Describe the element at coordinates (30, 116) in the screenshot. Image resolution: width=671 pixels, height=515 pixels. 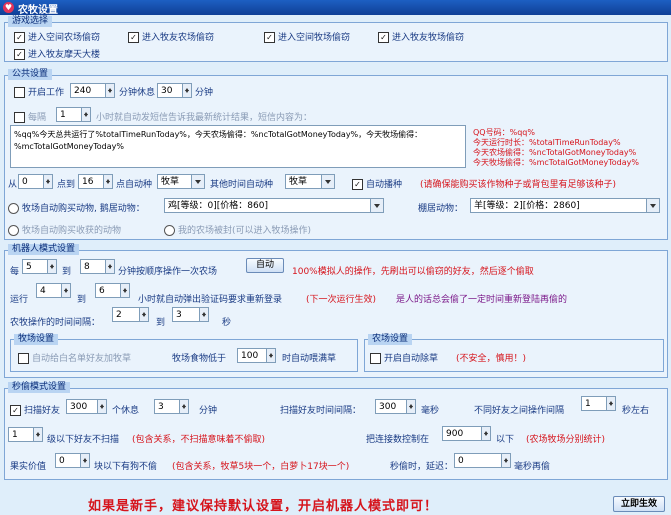
I see `sms-every-toggle: 每隔` at that location.